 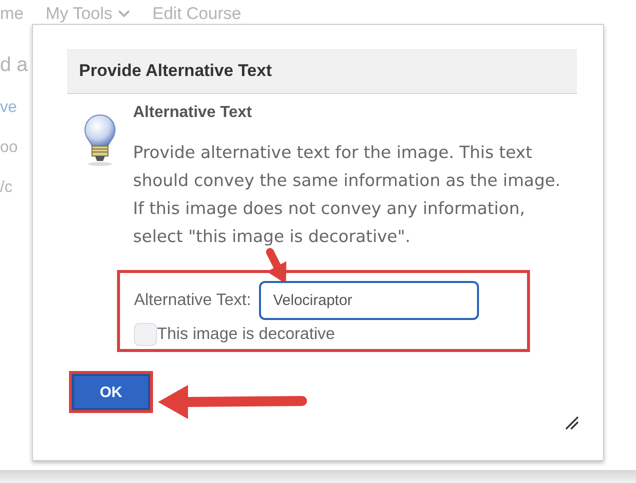 I want to click on ok-button: OK, so click(x=111, y=392).